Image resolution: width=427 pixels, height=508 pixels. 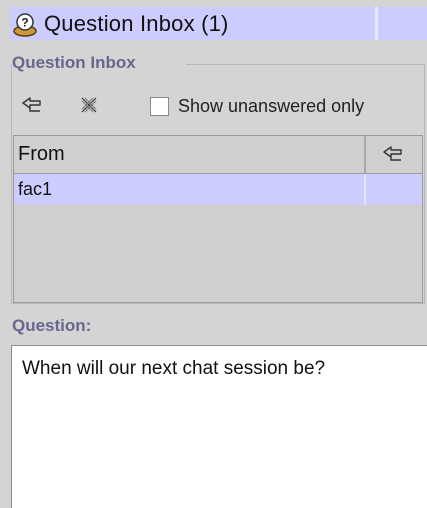 I want to click on reply-button, so click(x=32, y=105).